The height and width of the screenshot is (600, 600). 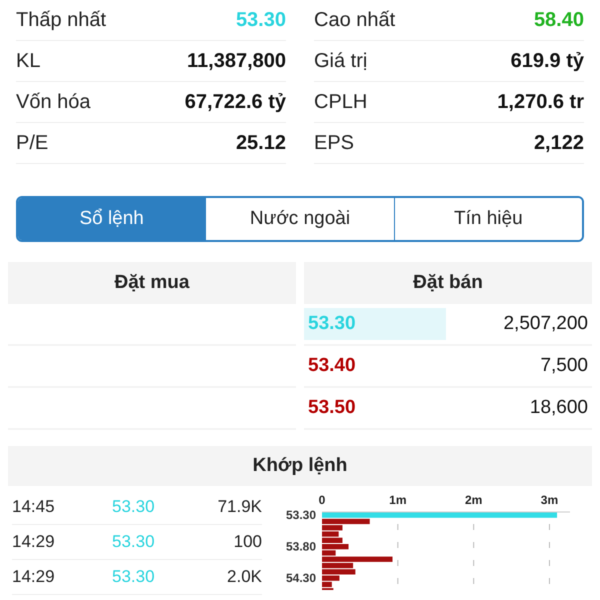 What do you see at coordinates (261, 143) in the screenshot?
I see `stat-value: 25.12` at bounding box center [261, 143].